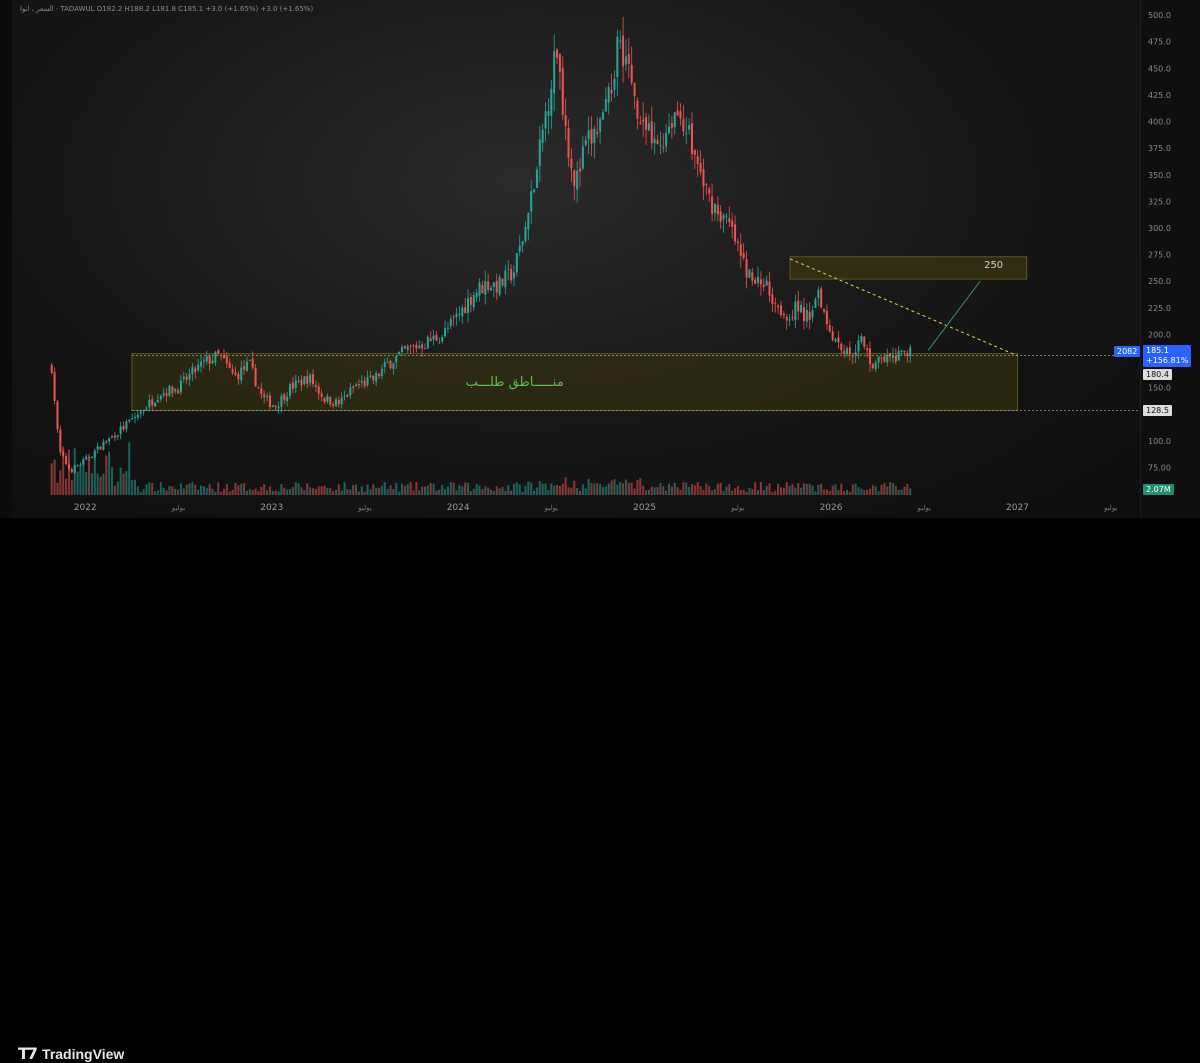 This screenshot has height=1063, width=1200. What do you see at coordinates (1017, 508) in the screenshot?
I see `x-tick-label: 2027` at bounding box center [1017, 508].